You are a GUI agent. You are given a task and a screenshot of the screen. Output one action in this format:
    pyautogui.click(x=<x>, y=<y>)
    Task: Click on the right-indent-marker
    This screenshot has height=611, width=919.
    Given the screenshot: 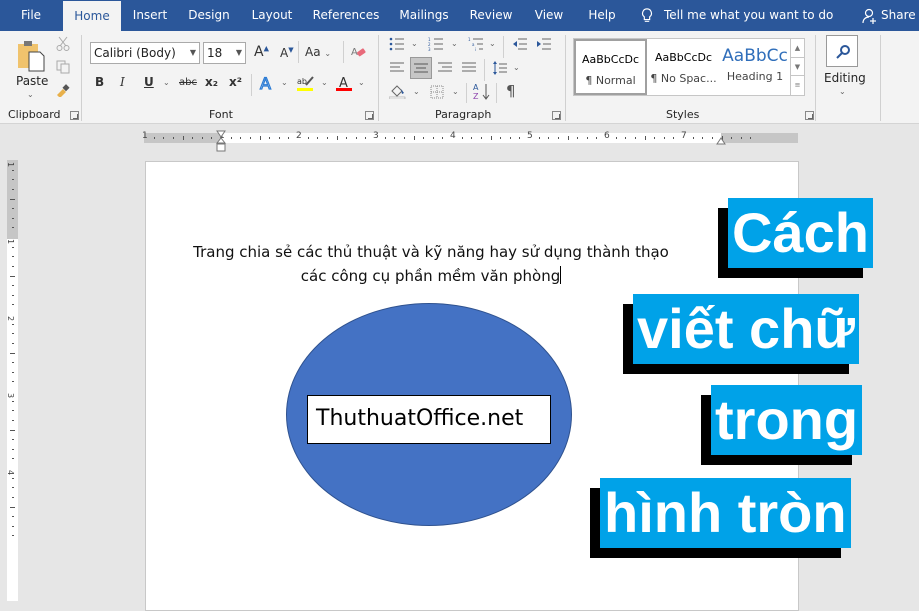 What is the action you would take?
    pyautogui.click(x=721, y=140)
    